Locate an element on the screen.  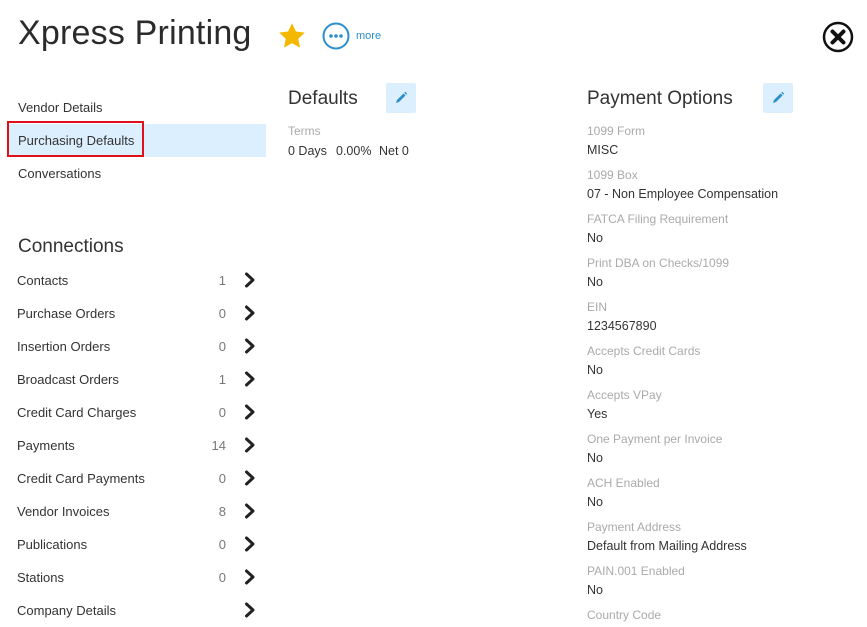
connection-row-vendor-invoices: Vendor Invoices 8 is located at coordinates (139, 512).